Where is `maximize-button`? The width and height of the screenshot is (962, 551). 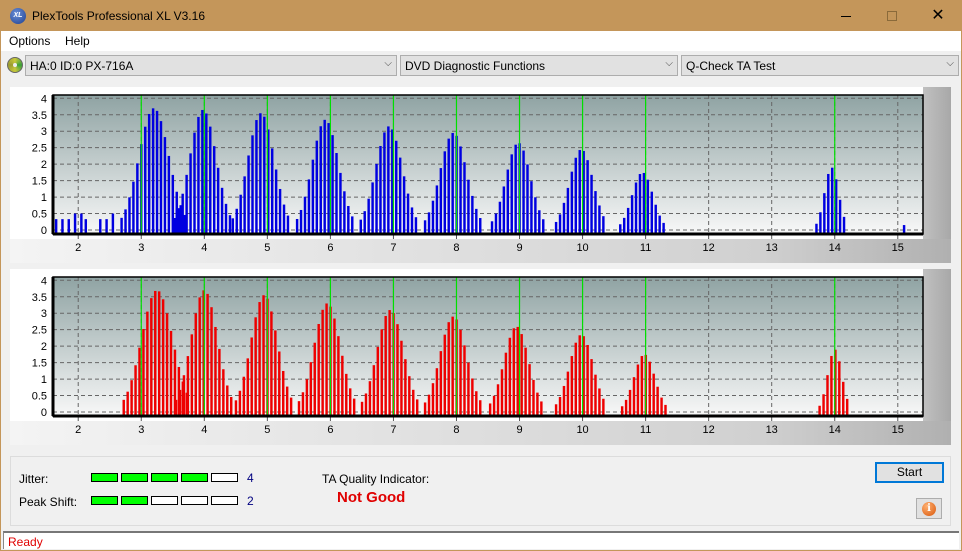
maximize-button is located at coordinates (892, 16).